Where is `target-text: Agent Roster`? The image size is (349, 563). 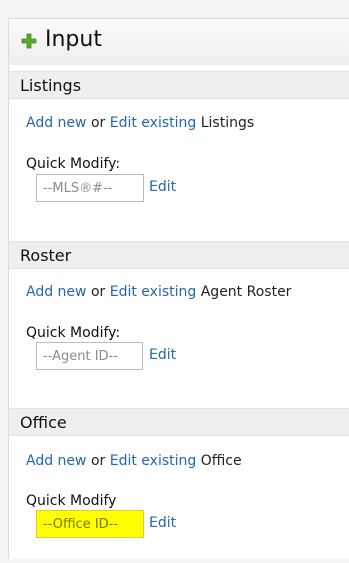
target-text: Agent Roster is located at coordinates (244, 292).